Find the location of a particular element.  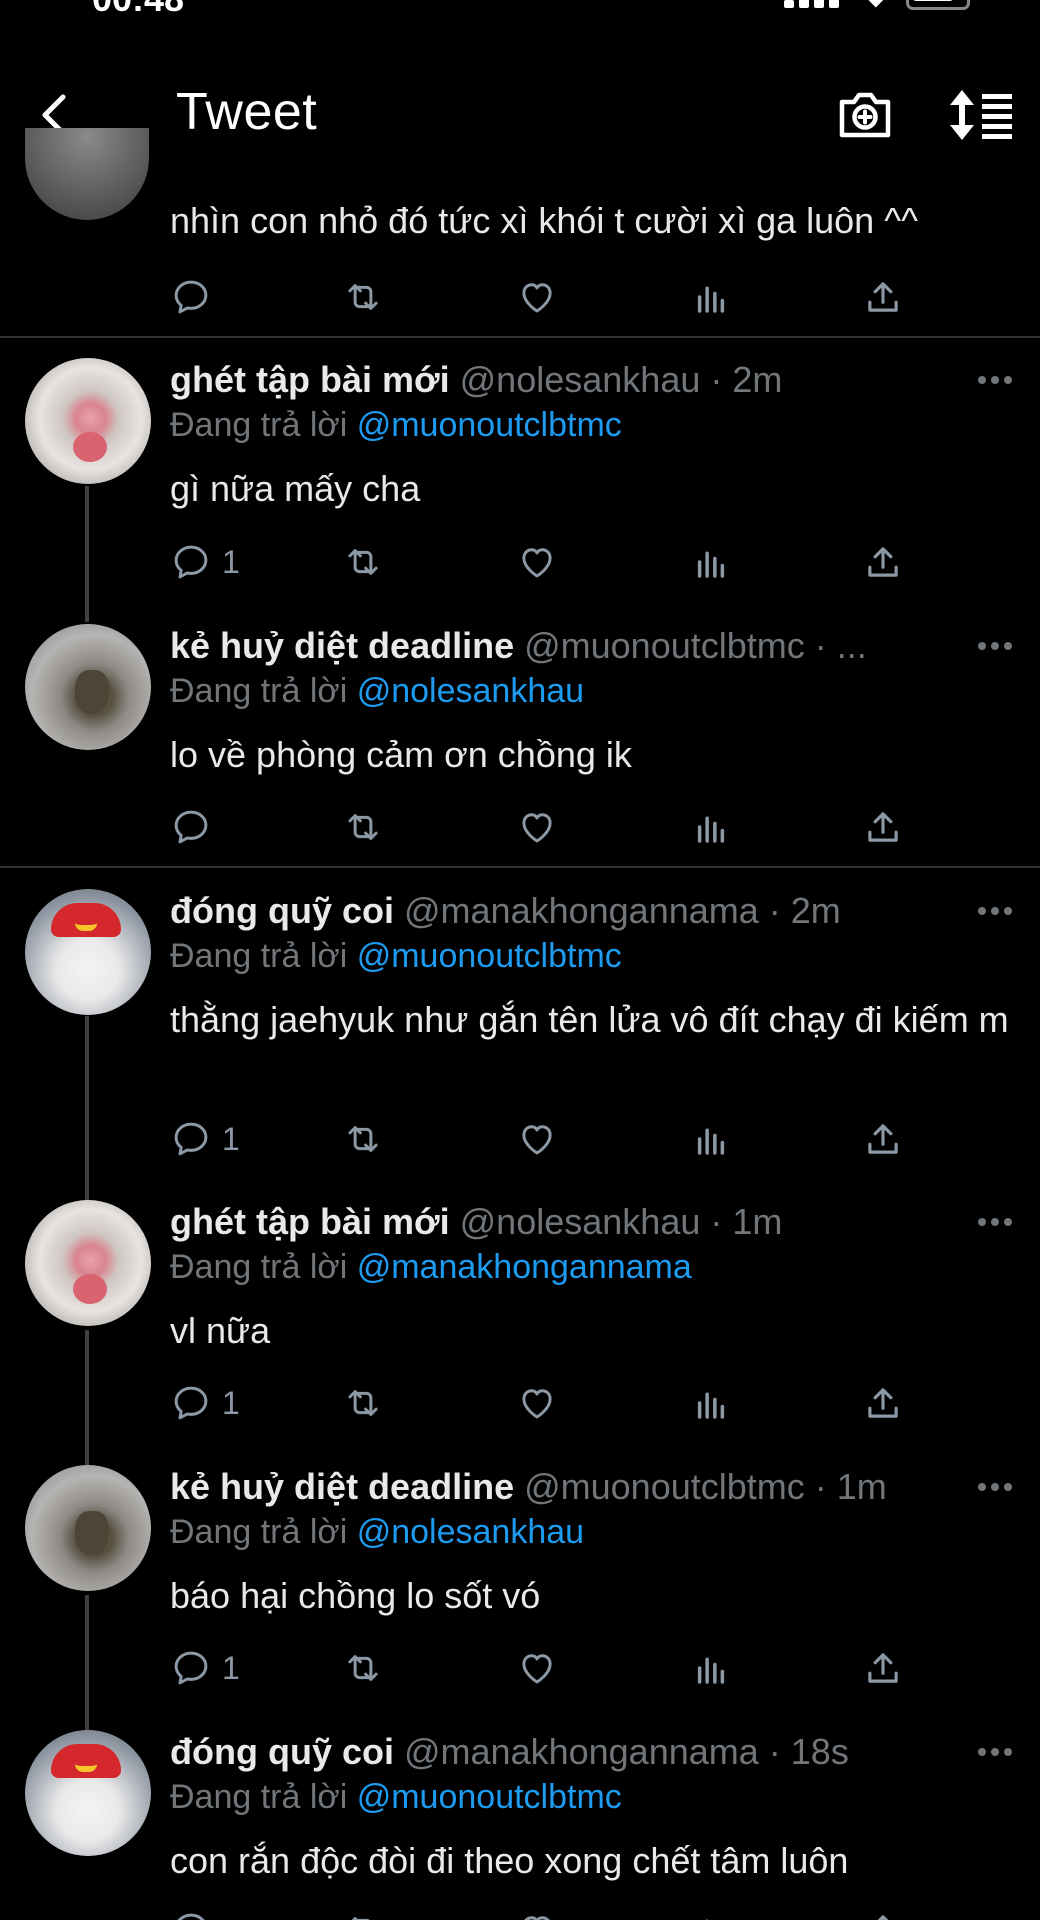

top-bar: Tweet is located at coordinates (520, 115).